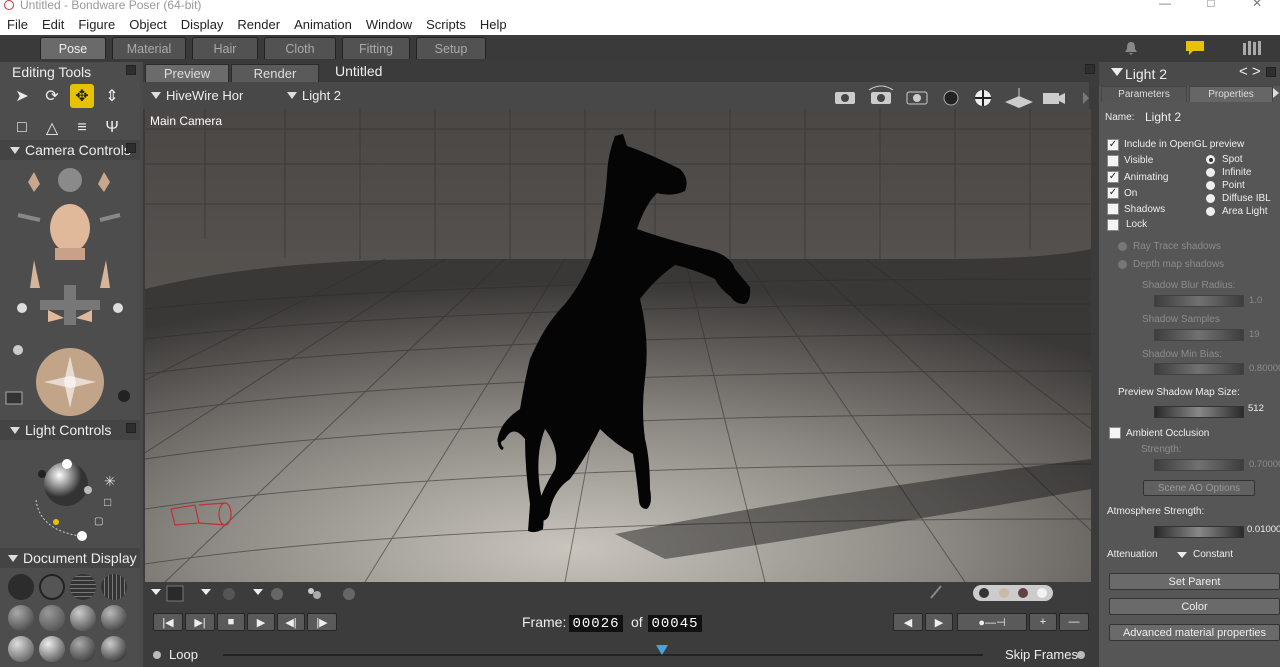 Image resolution: width=1280 pixels, height=667 pixels. What do you see at coordinates (881, 94) in the screenshot?
I see `camera-flyaround-icon` at bounding box center [881, 94].